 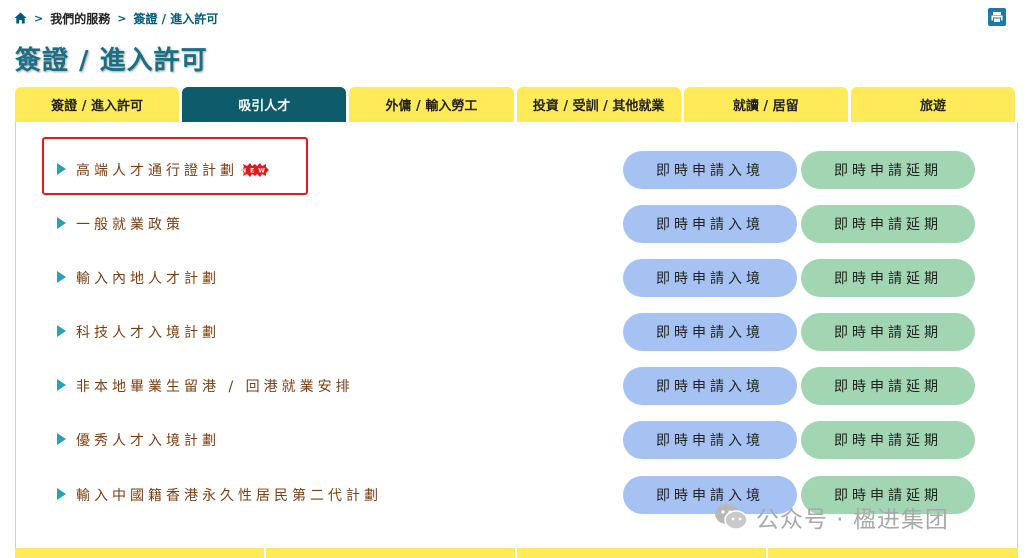 I want to click on scheme-row: 輸入內地人才計劃 即時申請入境 即時申請延期, so click(x=516, y=278).